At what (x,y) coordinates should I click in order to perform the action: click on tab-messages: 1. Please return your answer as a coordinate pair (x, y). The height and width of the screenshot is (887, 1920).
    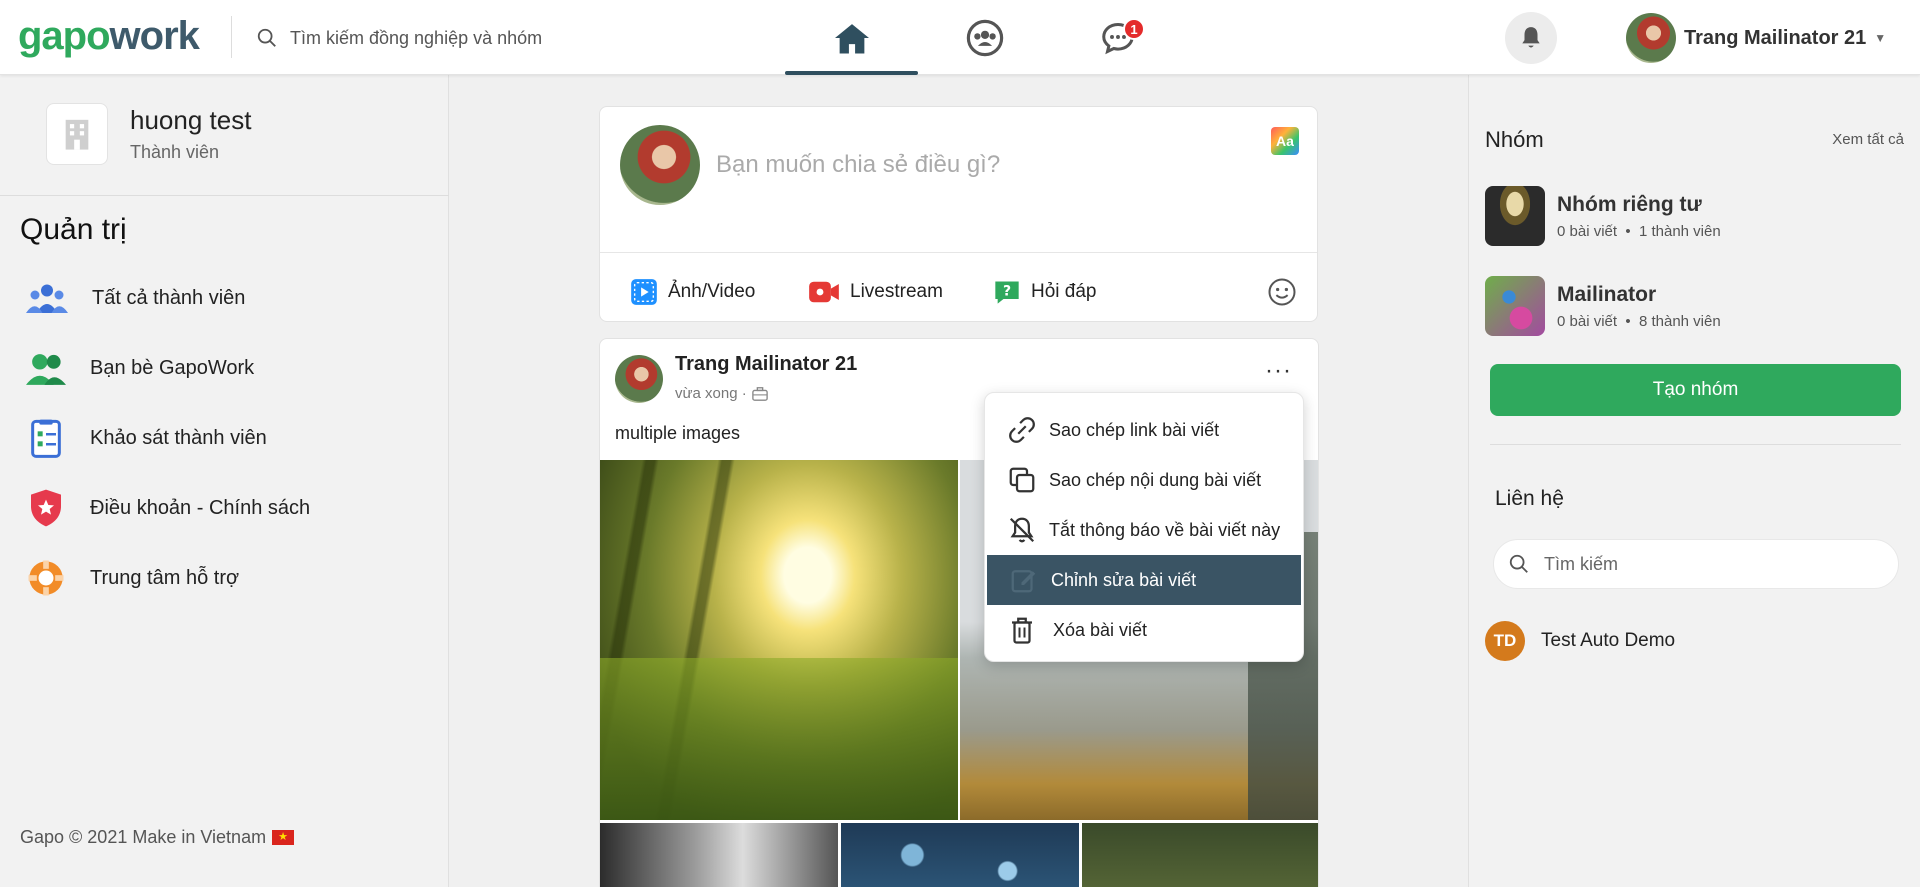
    Looking at the image, I should click on (1117, 37).